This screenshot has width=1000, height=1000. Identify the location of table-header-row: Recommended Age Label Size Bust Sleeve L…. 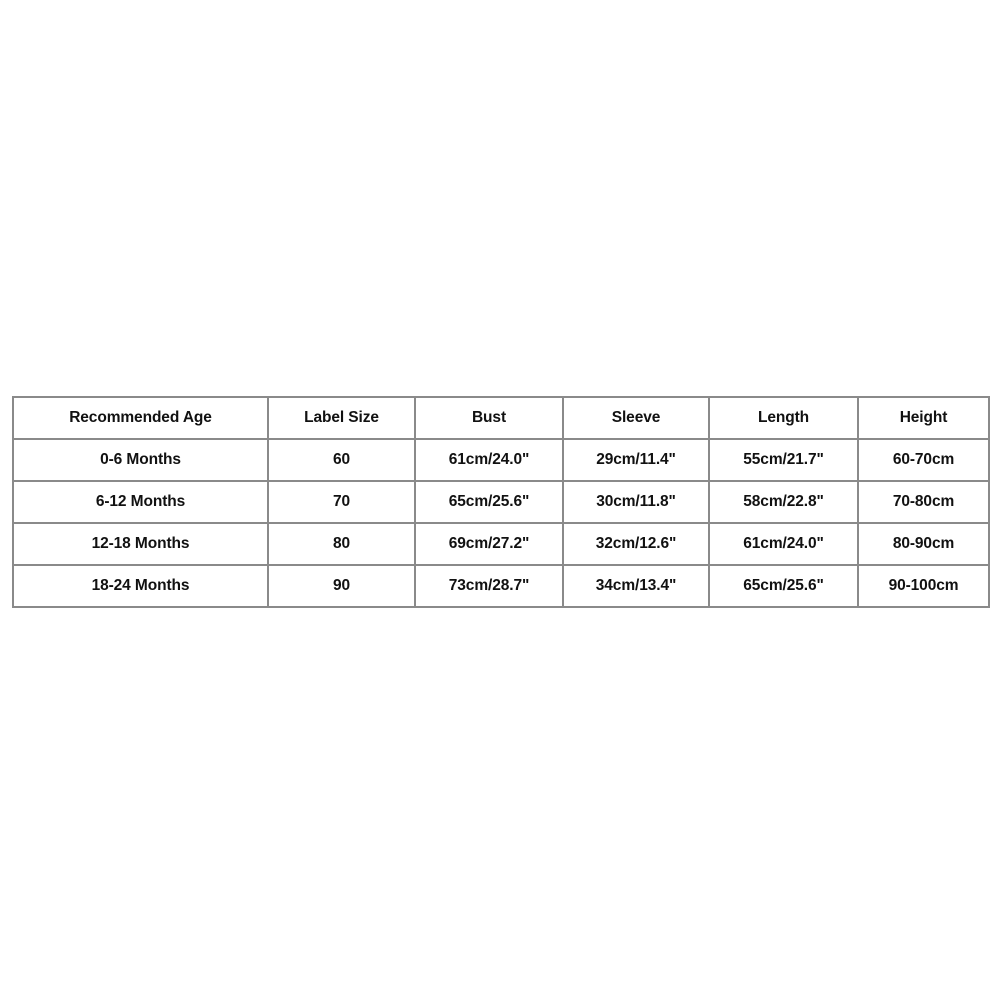
(501, 418).